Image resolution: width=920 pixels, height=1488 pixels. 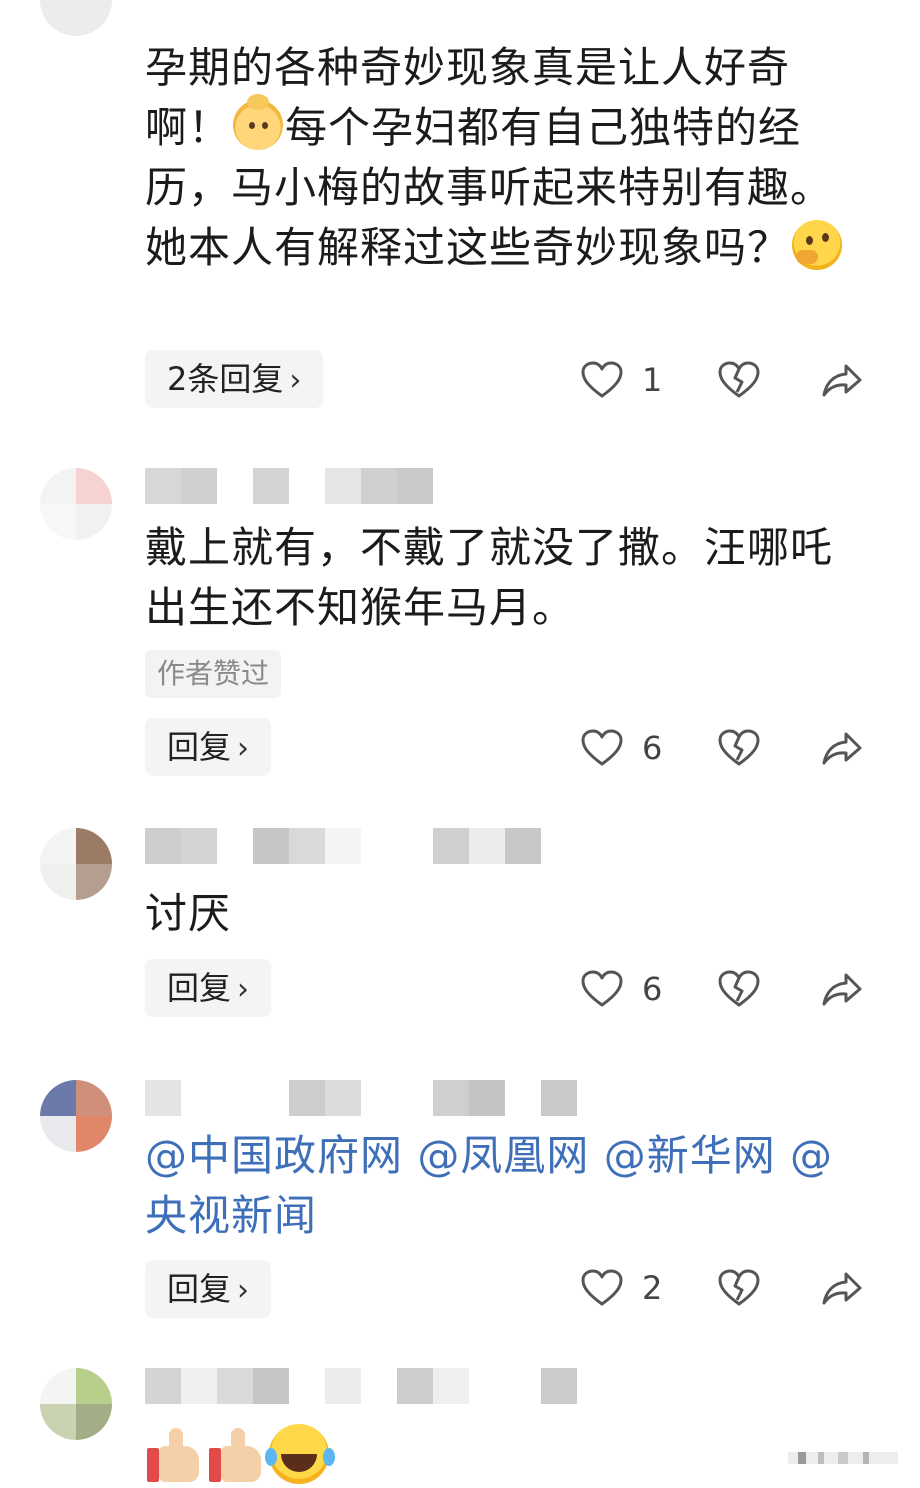 I want to click on like-button: 2, so click(x=621, y=1288).